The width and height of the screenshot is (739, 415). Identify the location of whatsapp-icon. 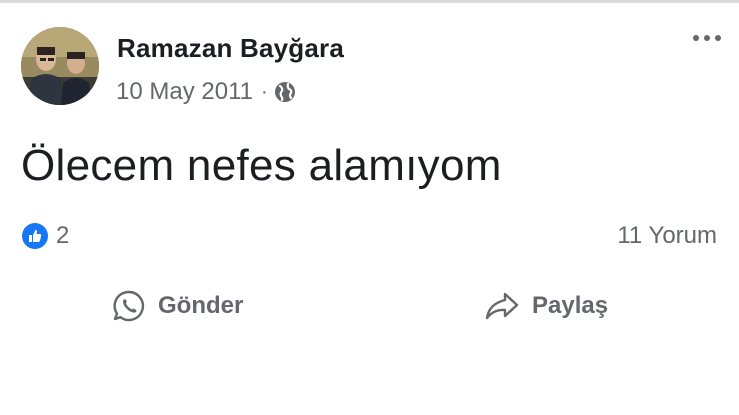
(129, 306).